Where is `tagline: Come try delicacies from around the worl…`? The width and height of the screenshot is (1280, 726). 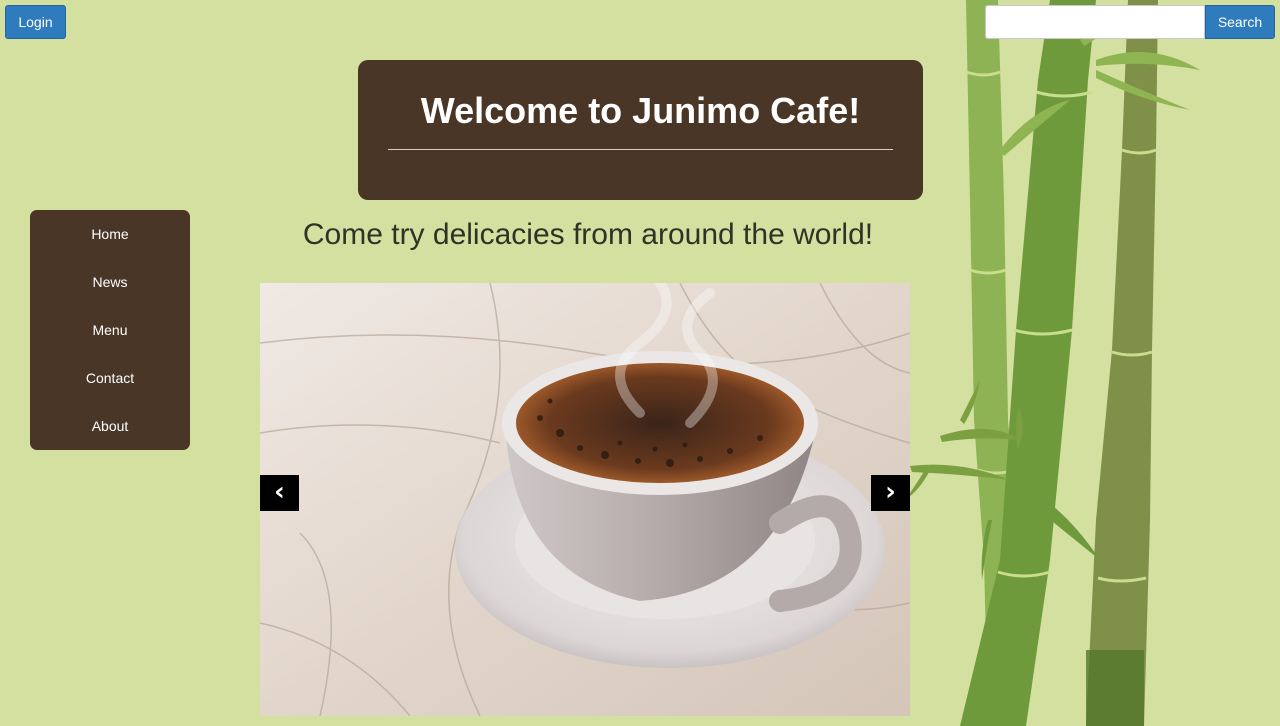 tagline: Come try delicacies from around the worl… is located at coordinates (588, 234).